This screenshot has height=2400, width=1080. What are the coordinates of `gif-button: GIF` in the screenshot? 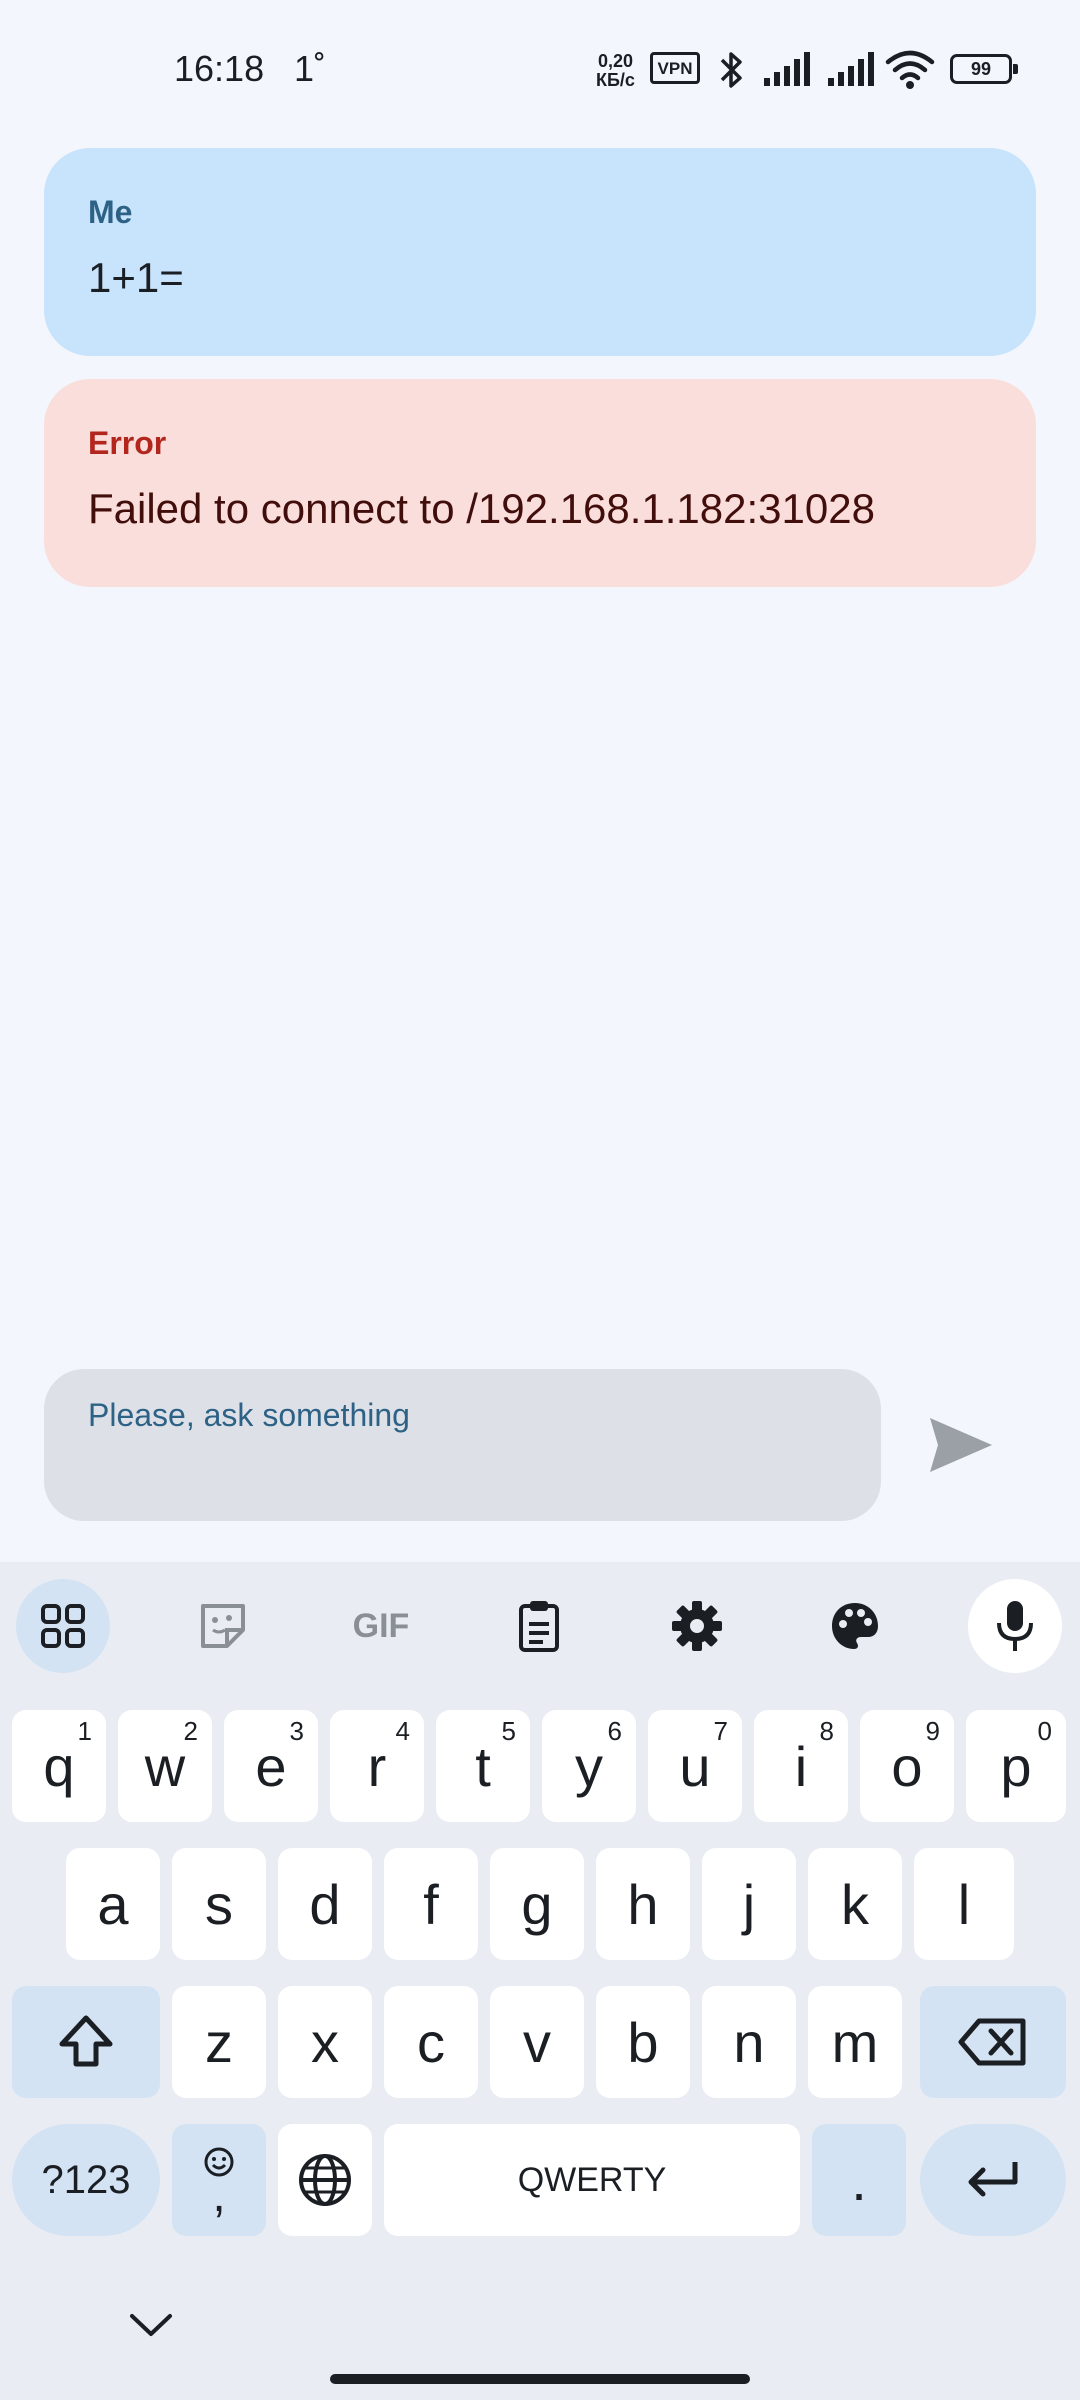 It's located at (381, 1626).